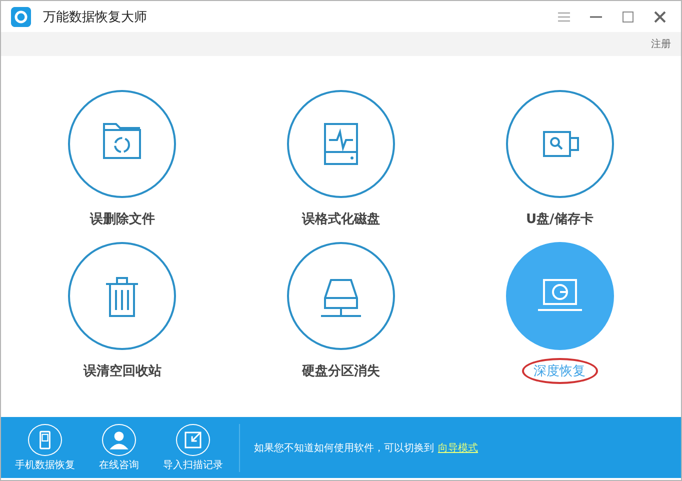  What do you see at coordinates (458, 447) in the screenshot?
I see `wizard-mode-link: 向导模式` at bounding box center [458, 447].